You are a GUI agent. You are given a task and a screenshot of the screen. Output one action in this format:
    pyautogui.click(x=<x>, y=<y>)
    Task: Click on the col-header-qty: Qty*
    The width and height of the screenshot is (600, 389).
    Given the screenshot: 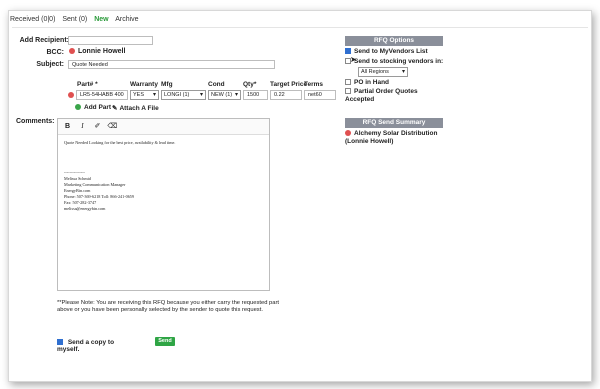 What is the action you would take?
    pyautogui.click(x=250, y=84)
    